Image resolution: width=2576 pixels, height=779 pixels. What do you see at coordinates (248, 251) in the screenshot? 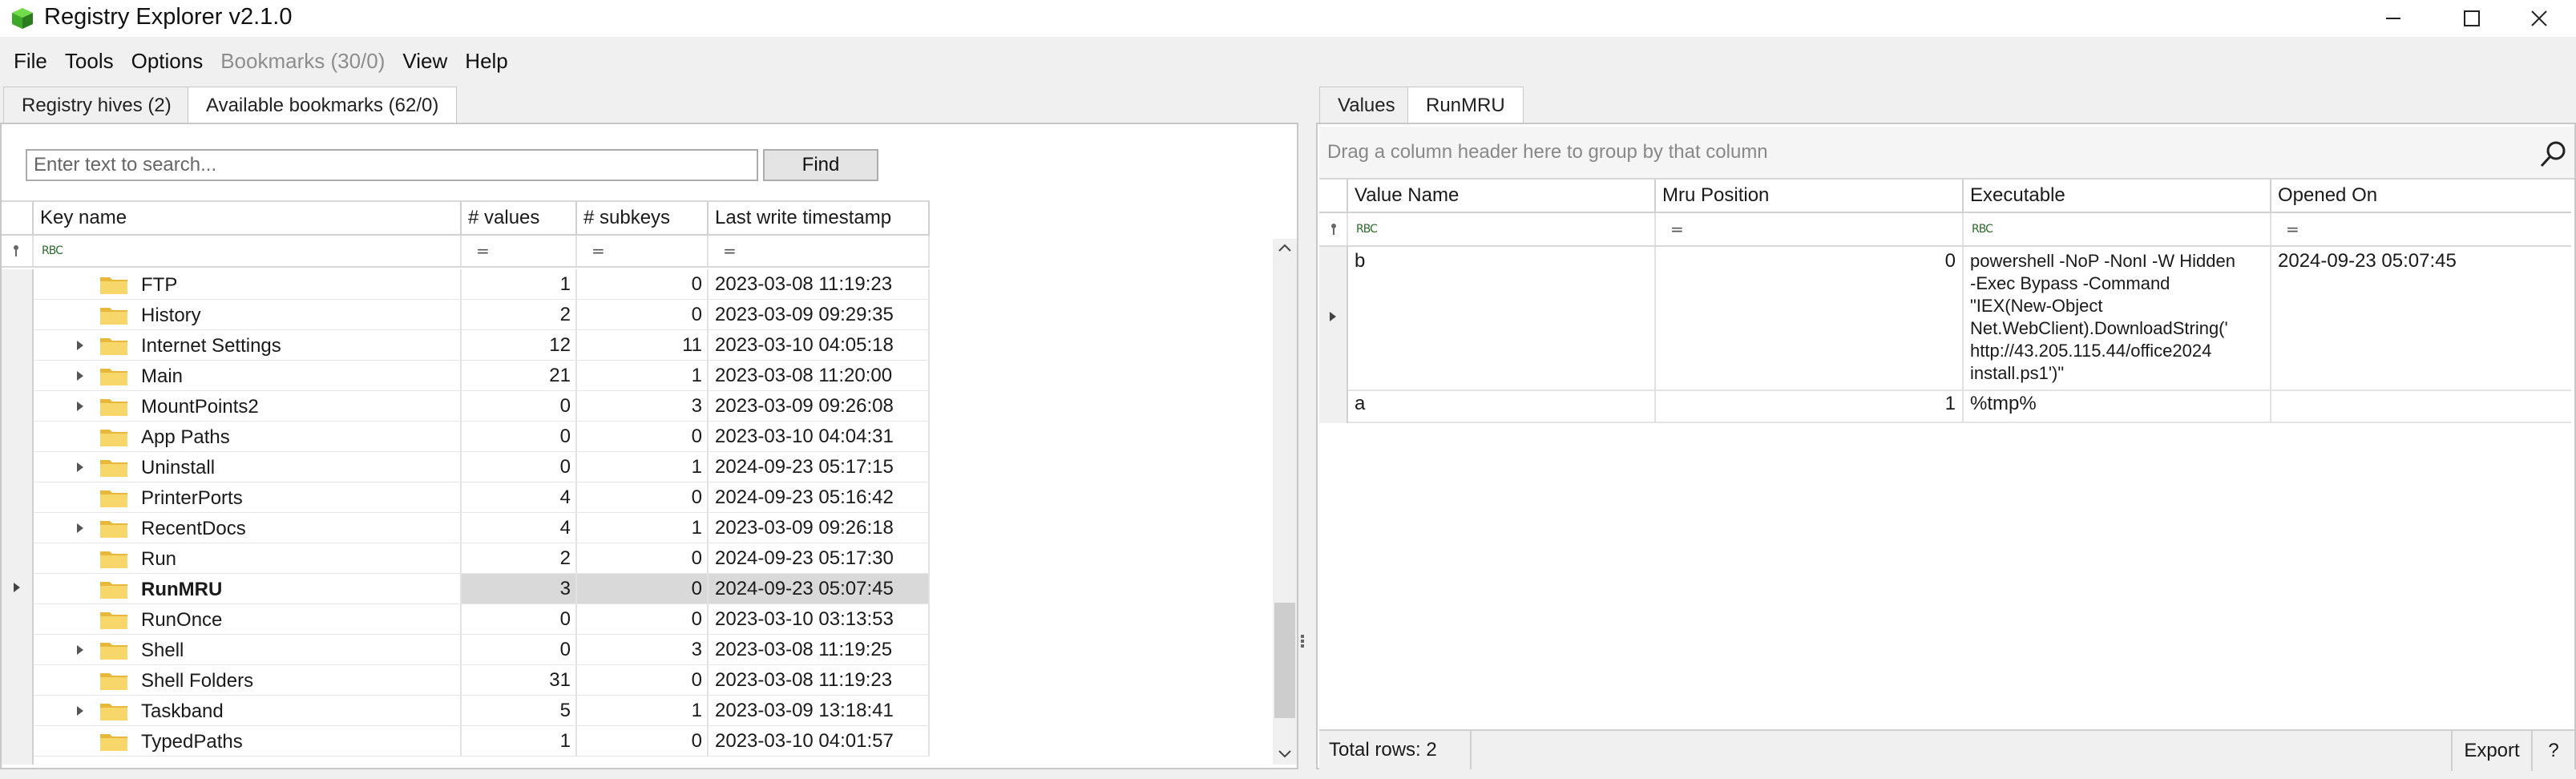
I see `filter-key-name: RBC` at bounding box center [248, 251].